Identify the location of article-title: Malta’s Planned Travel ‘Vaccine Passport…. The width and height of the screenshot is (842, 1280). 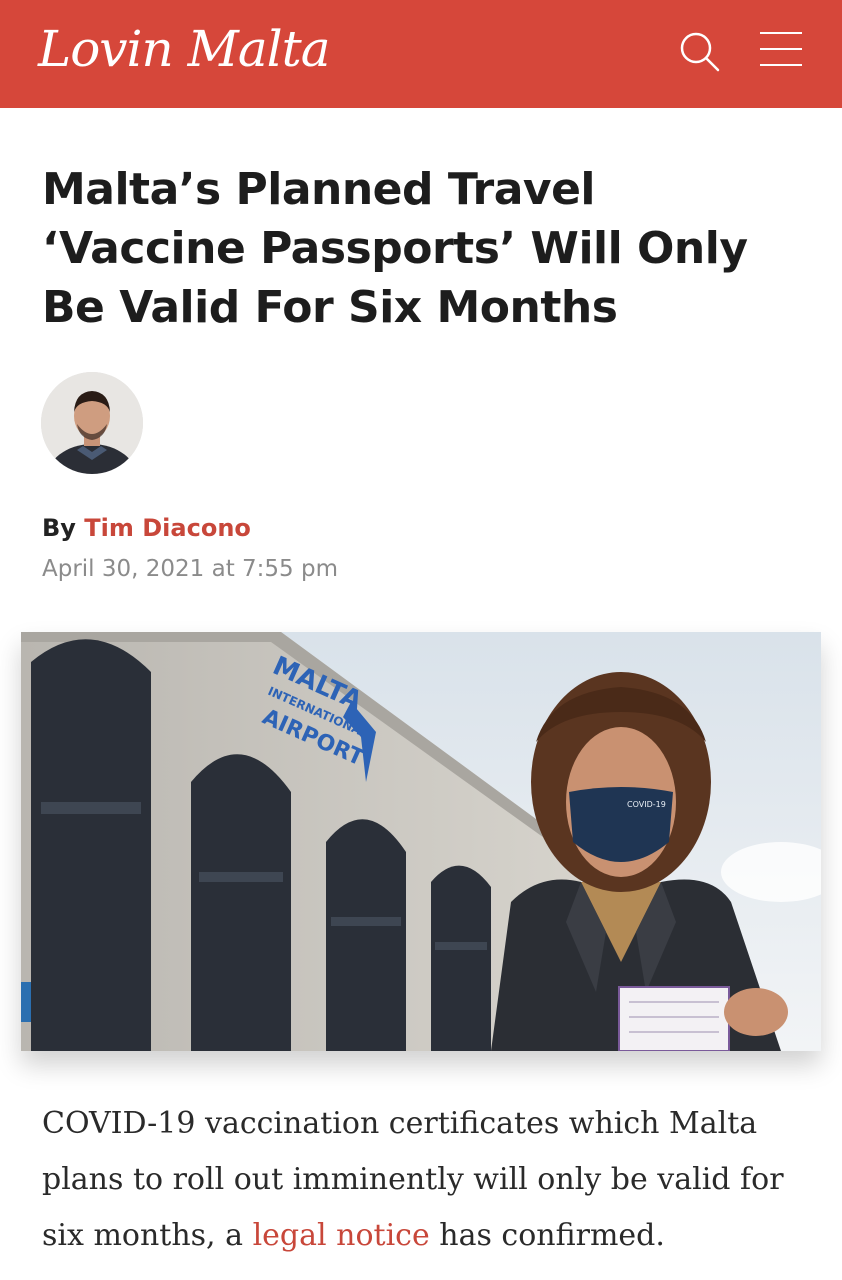
(395, 248).